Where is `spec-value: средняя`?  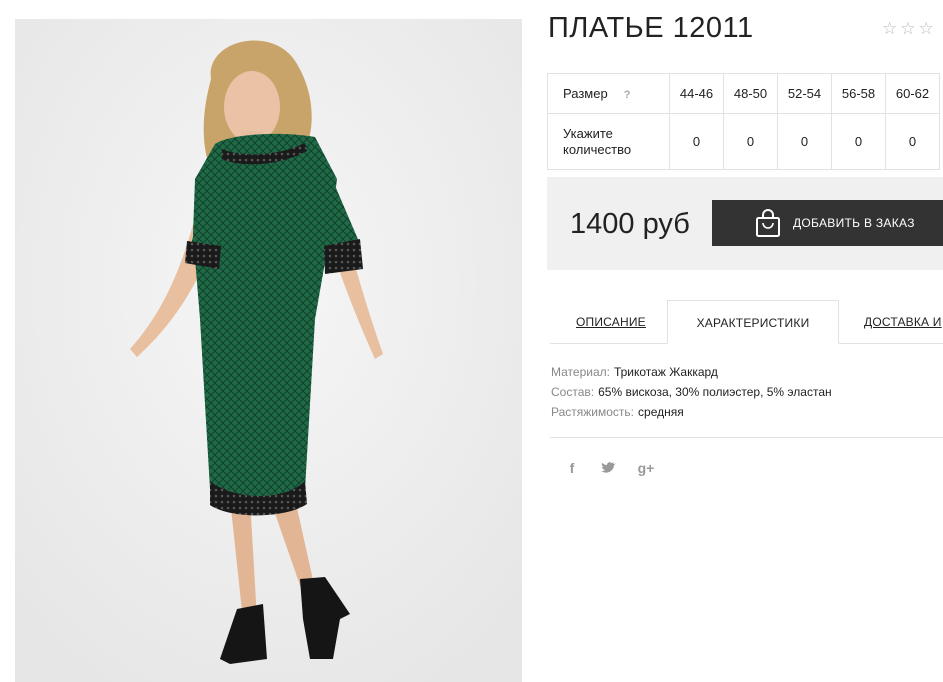 spec-value: средняя is located at coordinates (661, 412).